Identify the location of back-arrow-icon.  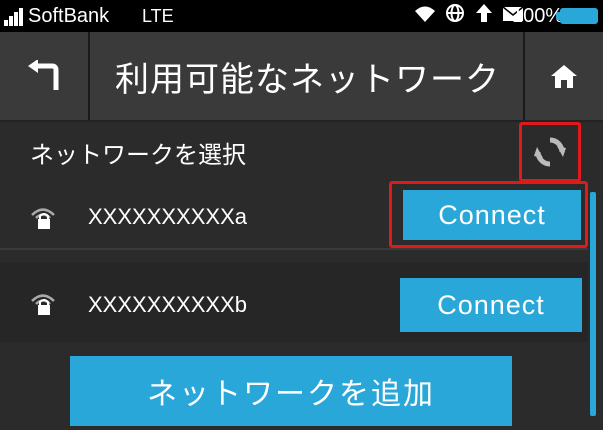
(43, 75).